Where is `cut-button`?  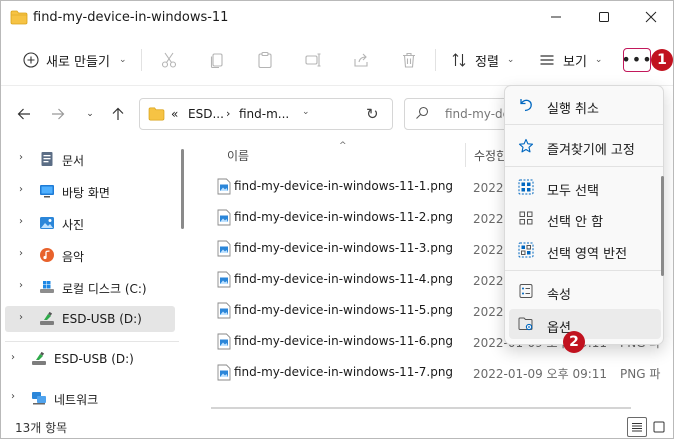 cut-button is located at coordinates (169, 60).